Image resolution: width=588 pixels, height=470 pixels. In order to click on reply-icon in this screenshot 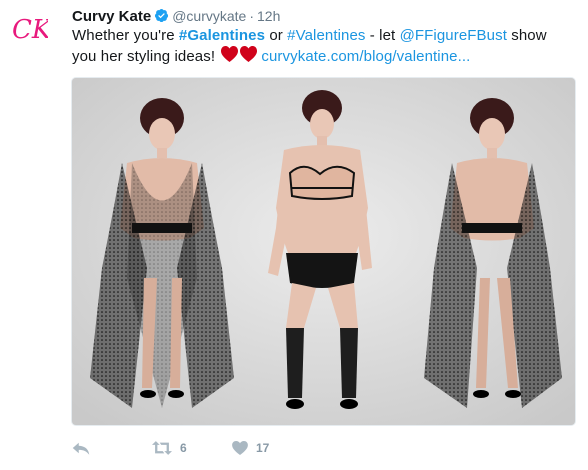, I will do `click(81, 448)`.